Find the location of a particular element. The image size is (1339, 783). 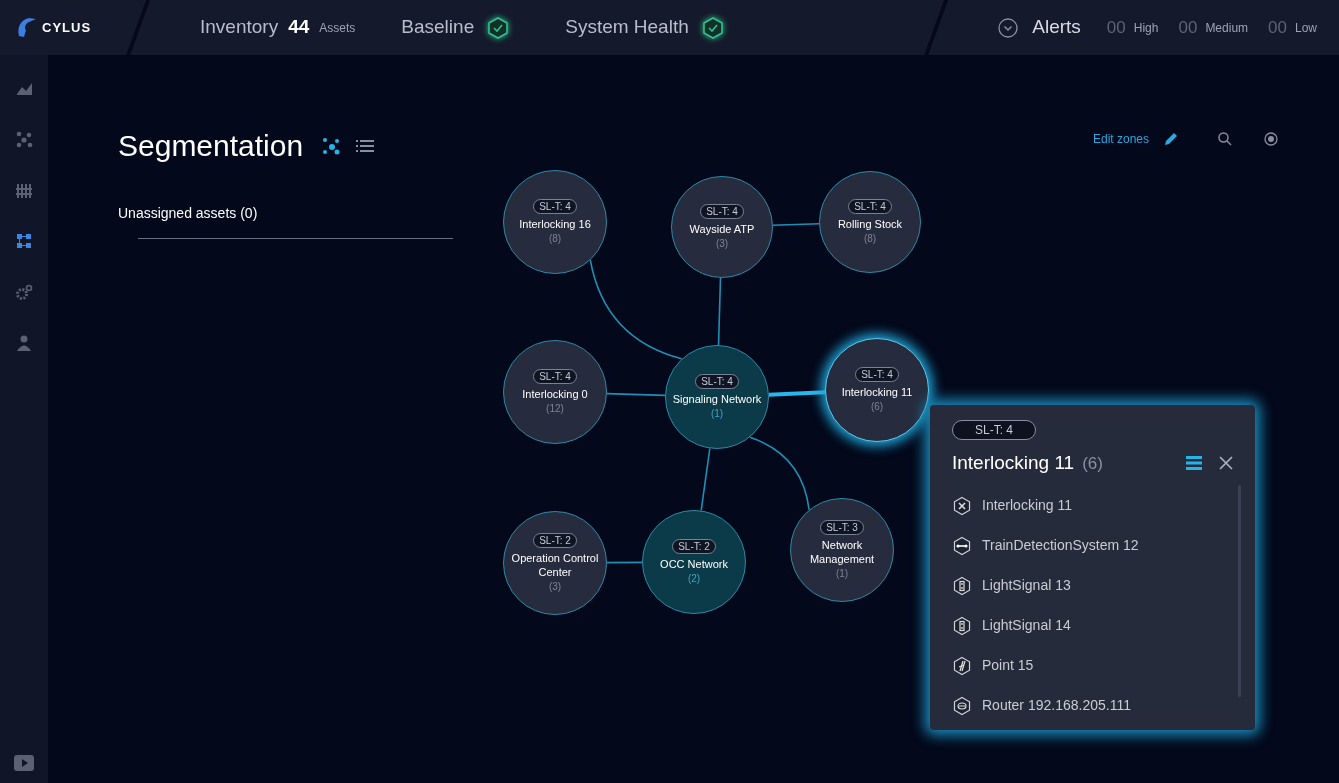

asset-count: (2) is located at coordinates (694, 578).